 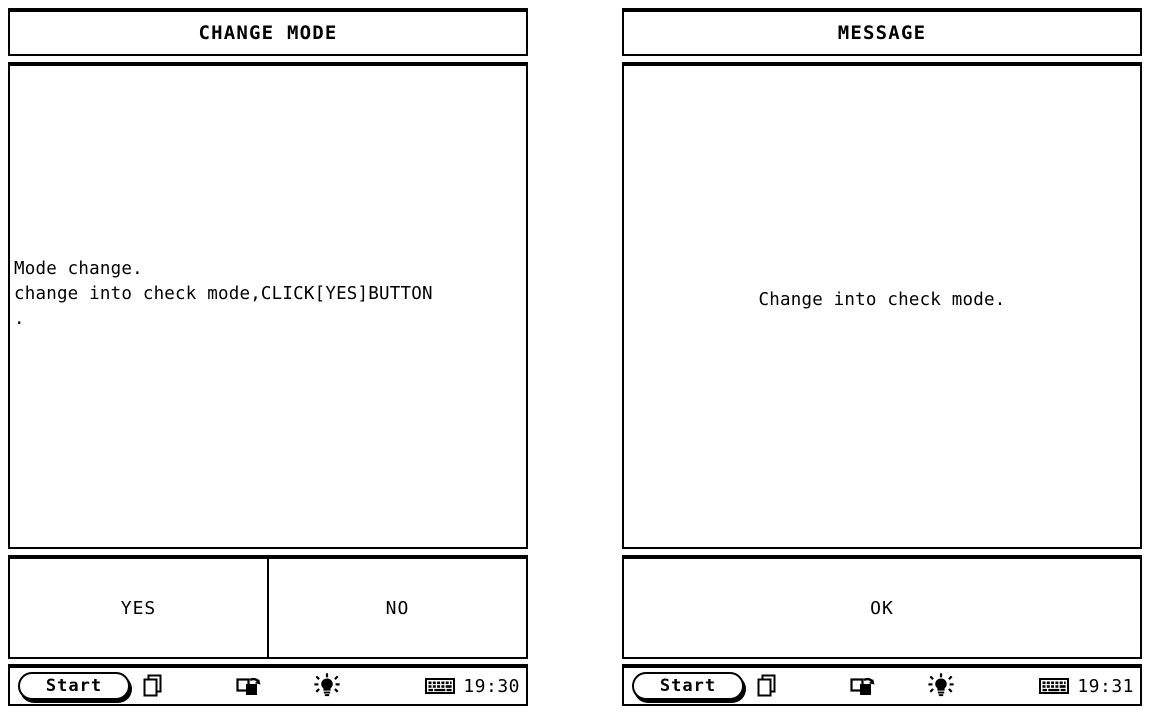 What do you see at coordinates (882, 685) in the screenshot?
I see `taskbar-message: Start 19:31` at bounding box center [882, 685].